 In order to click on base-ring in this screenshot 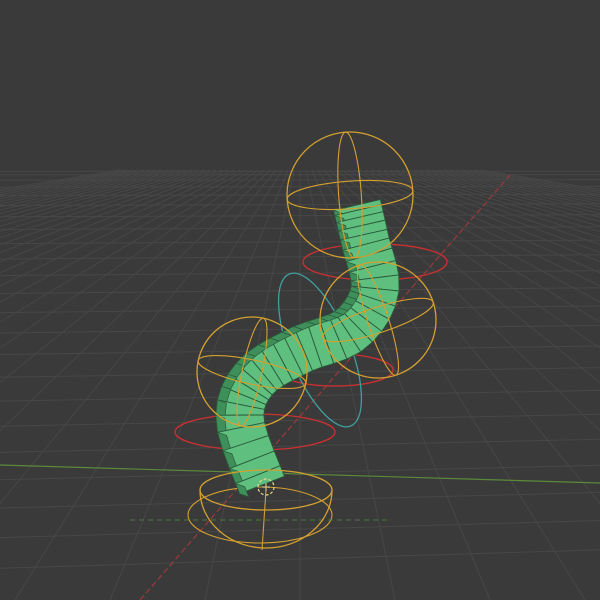, I will do `click(260, 515)`.